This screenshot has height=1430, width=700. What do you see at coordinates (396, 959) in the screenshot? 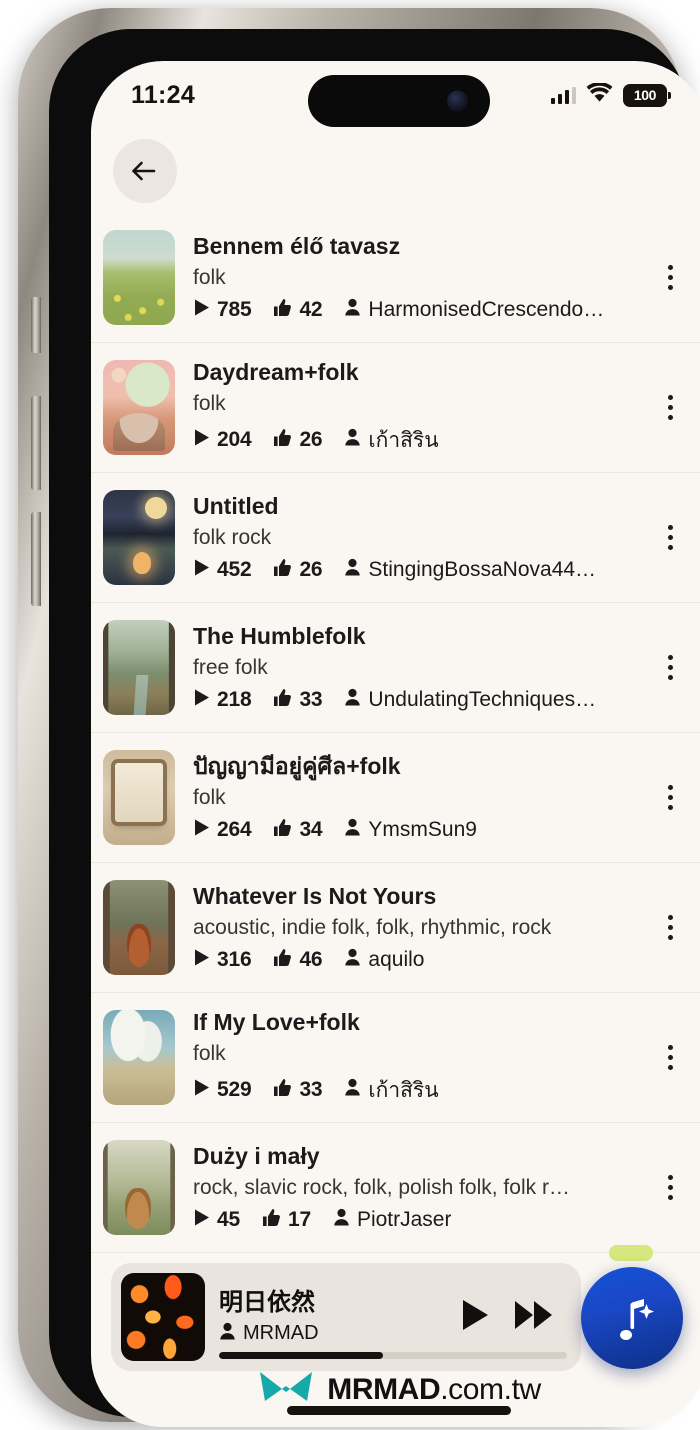
I see `uploader-name: aquilo` at bounding box center [396, 959].